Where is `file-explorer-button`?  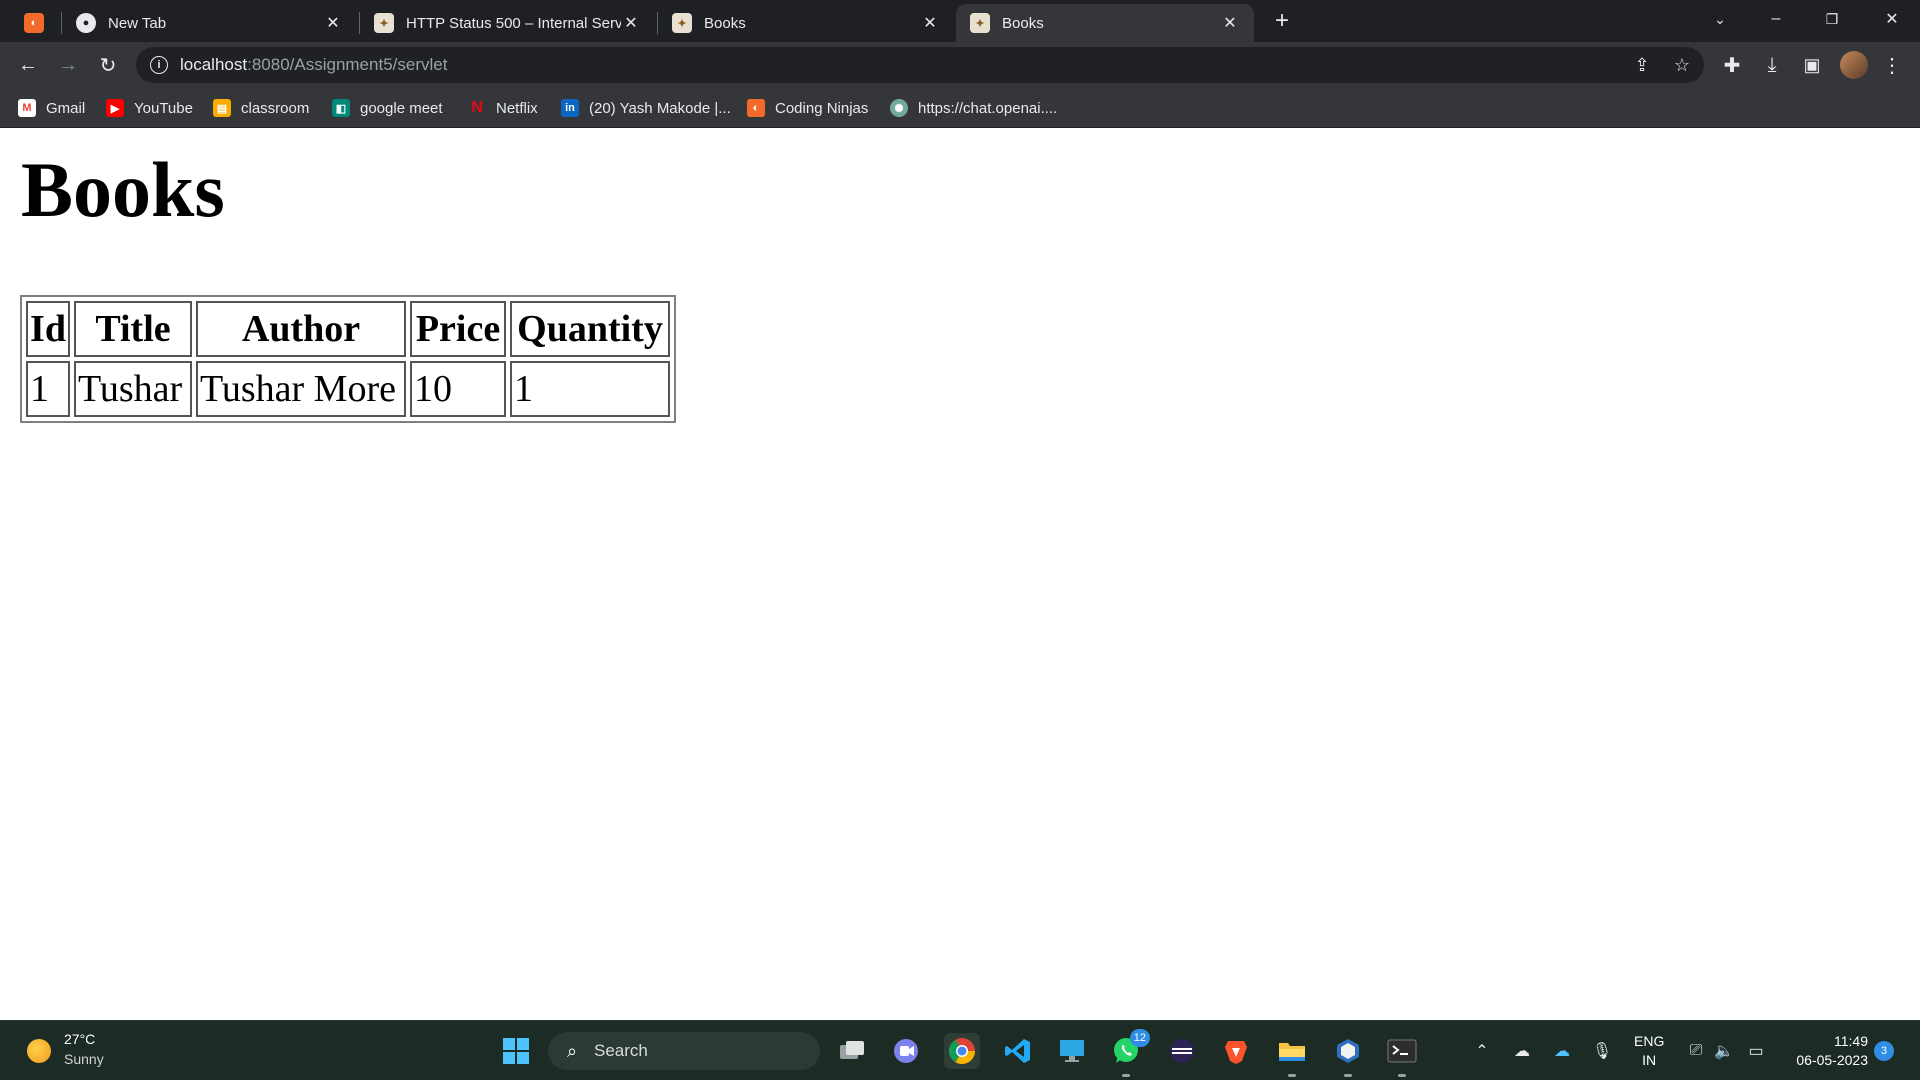
file-explorer-button is located at coordinates (1292, 1055).